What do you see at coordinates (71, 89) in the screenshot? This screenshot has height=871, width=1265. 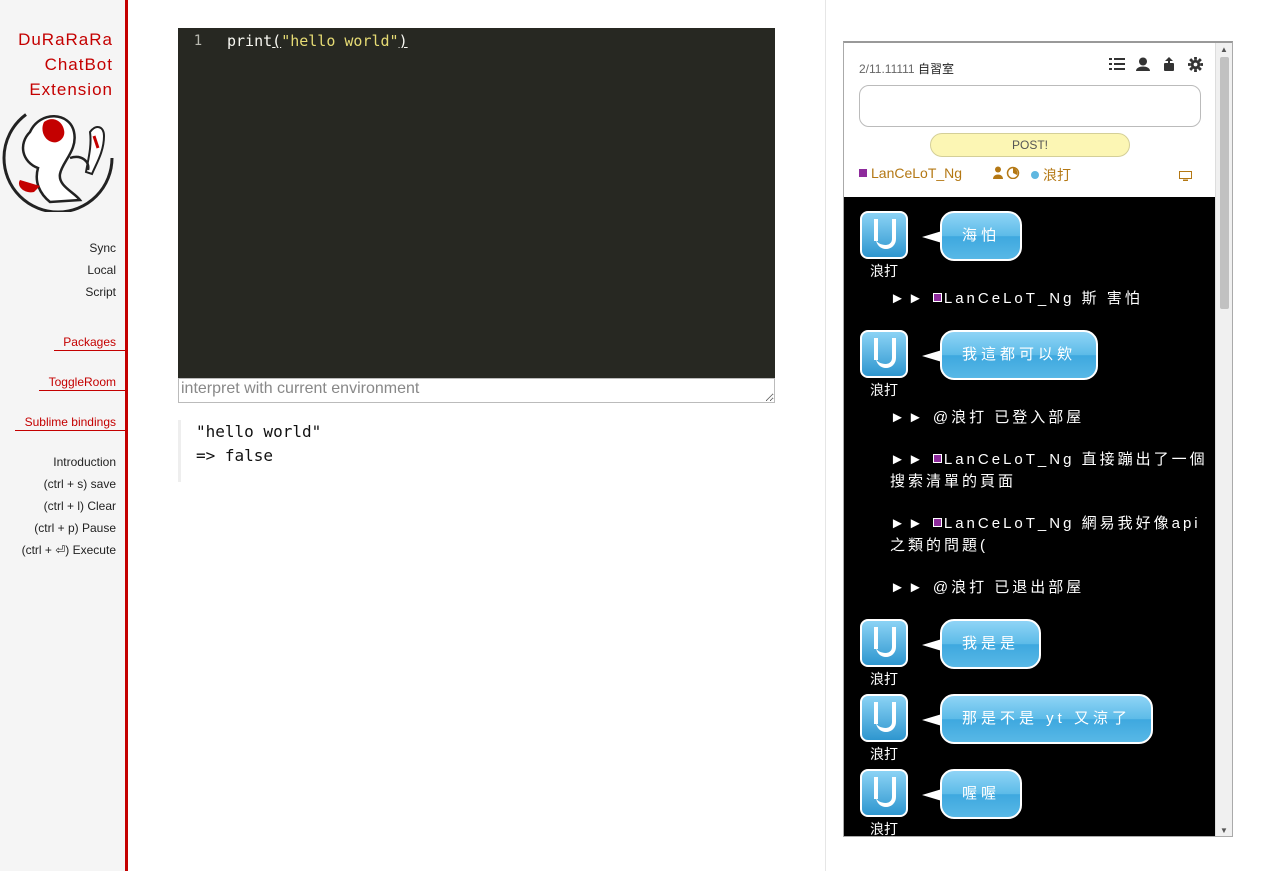 I see `brand-line-3: Extension` at bounding box center [71, 89].